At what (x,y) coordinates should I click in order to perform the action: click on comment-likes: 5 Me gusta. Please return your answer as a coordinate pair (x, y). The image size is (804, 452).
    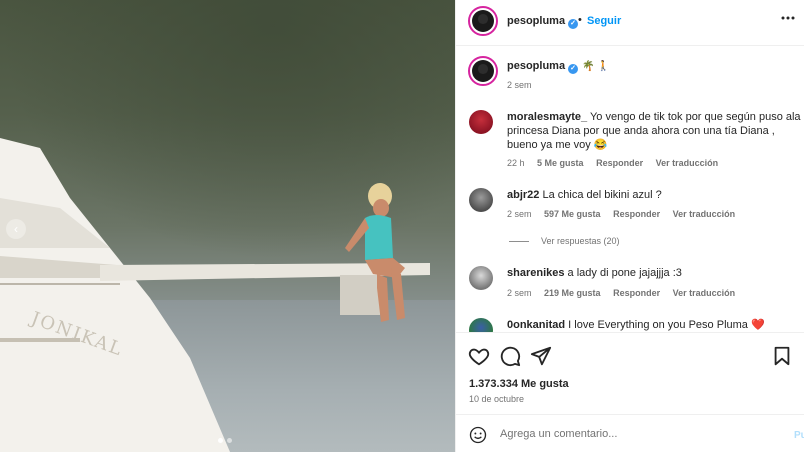
    Looking at the image, I should click on (560, 163).